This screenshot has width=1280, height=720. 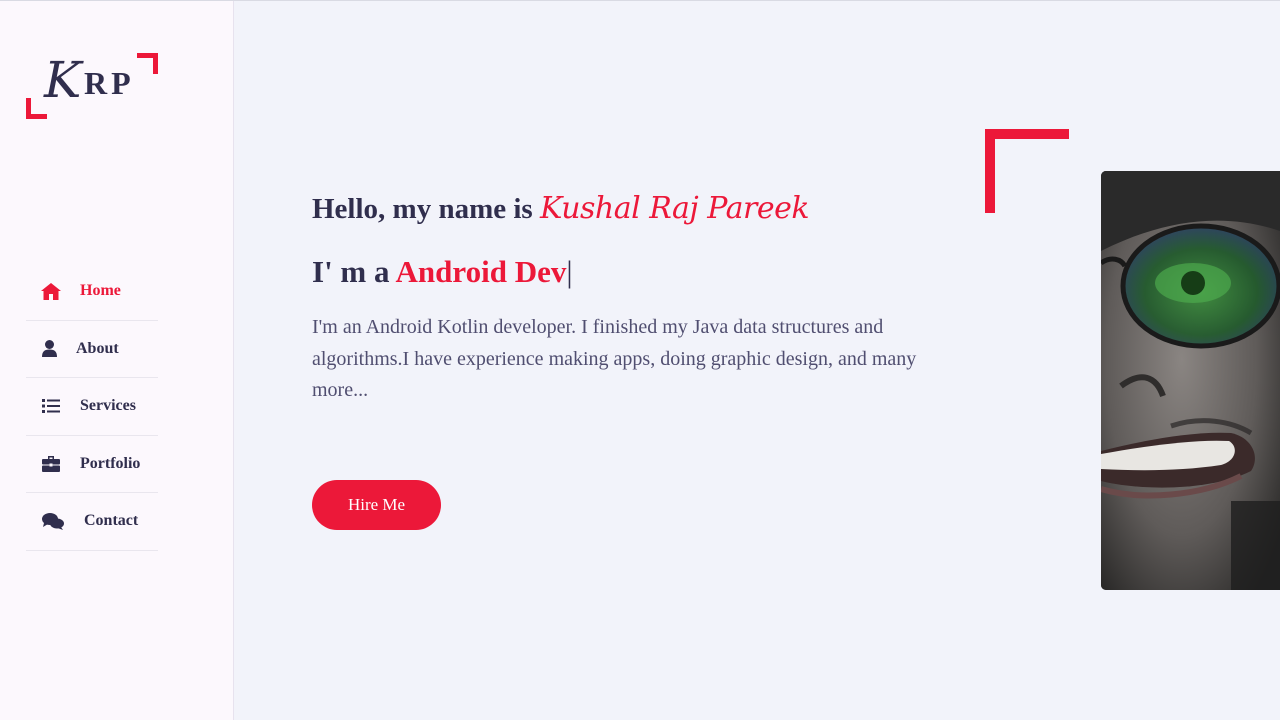 I want to click on typing-cursor: |, so click(x=569, y=271).